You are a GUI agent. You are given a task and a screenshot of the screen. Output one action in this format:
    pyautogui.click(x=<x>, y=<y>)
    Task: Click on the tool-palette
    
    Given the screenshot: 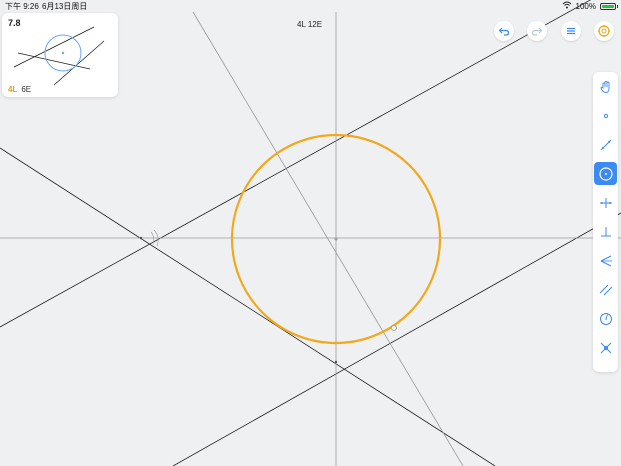 What is the action you would take?
    pyautogui.click(x=605, y=222)
    